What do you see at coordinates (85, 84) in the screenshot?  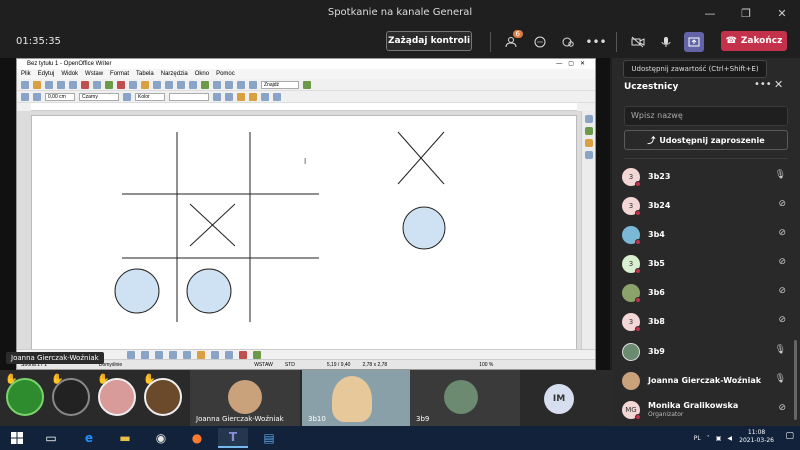 I see `export-pdf-icon` at bounding box center [85, 84].